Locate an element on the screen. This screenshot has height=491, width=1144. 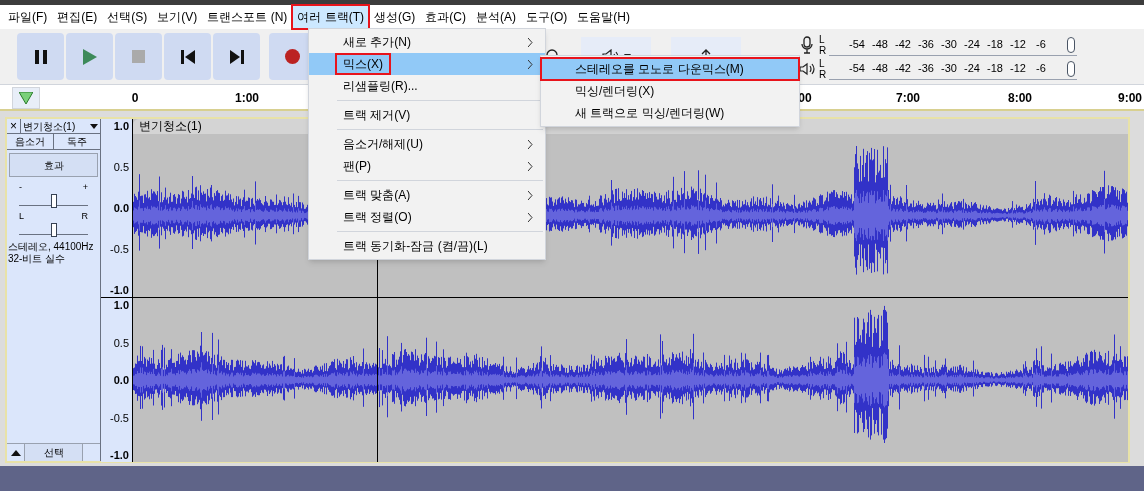
menu-item-label: 트랙 동기화-잠금 (켬/끔)(L) is located at coordinates (415, 246).